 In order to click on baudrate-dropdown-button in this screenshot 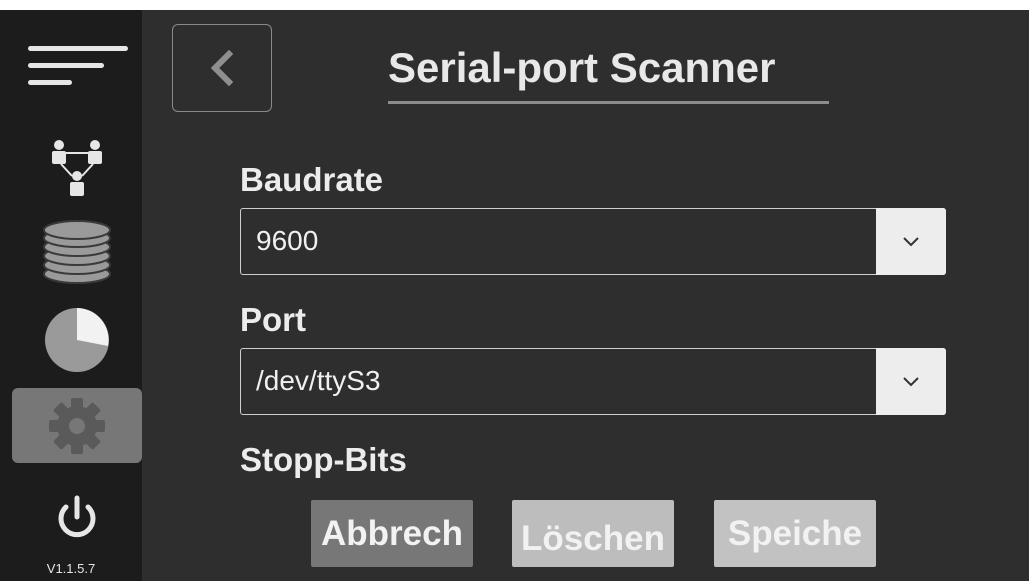, I will do `click(911, 241)`.